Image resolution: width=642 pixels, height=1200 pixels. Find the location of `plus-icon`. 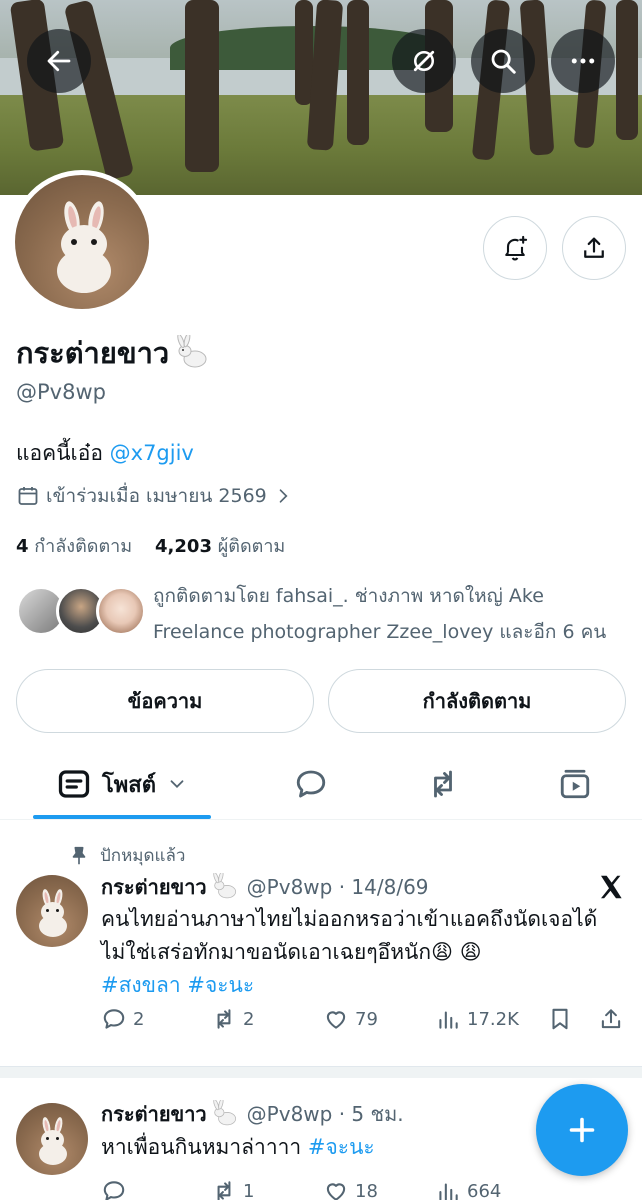

plus-icon is located at coordinates (582, 1130).